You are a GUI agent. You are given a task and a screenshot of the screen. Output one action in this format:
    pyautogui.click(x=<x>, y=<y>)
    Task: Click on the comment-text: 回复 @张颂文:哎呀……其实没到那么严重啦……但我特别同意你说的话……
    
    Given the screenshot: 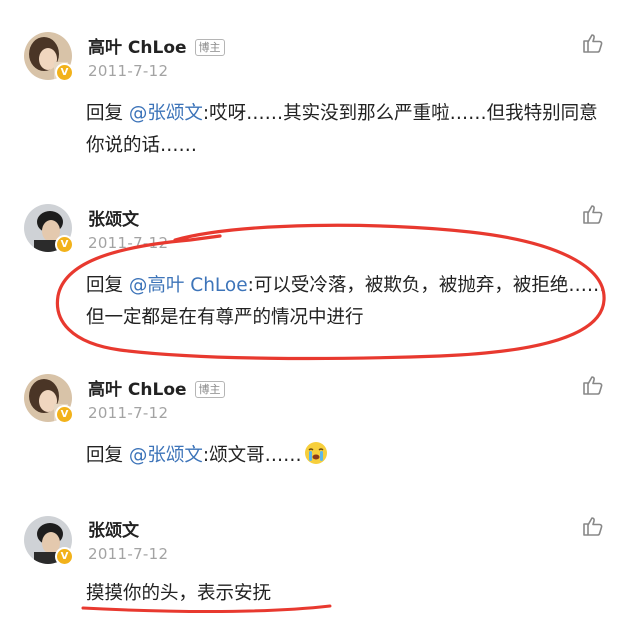 What is the action you would take?
    pyautogui.click(x=342, y=129)
    